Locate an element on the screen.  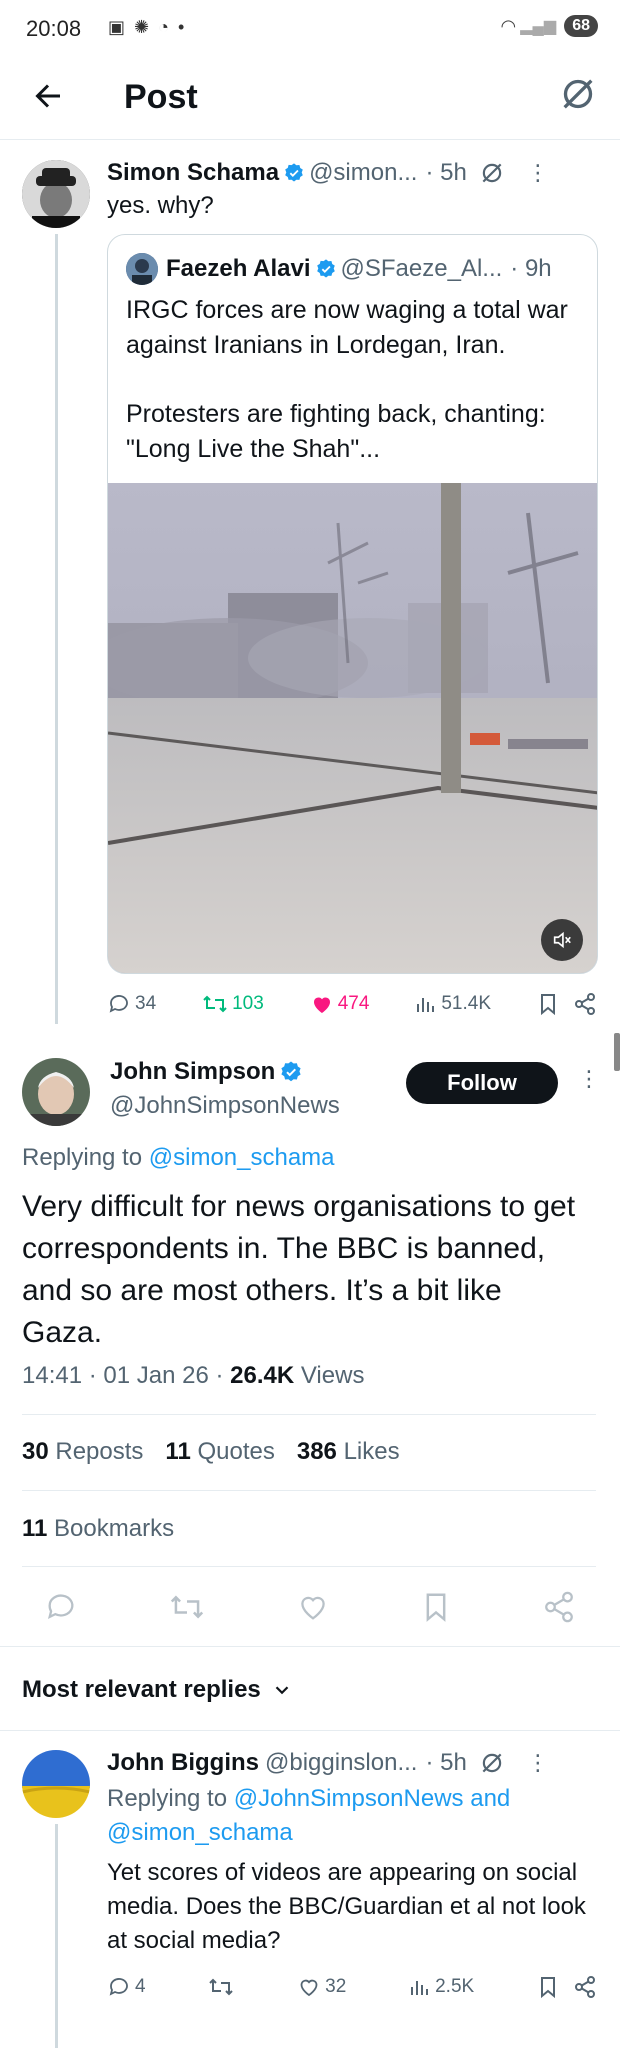
chevron-down-icon is located at coordinates (282, 1690).